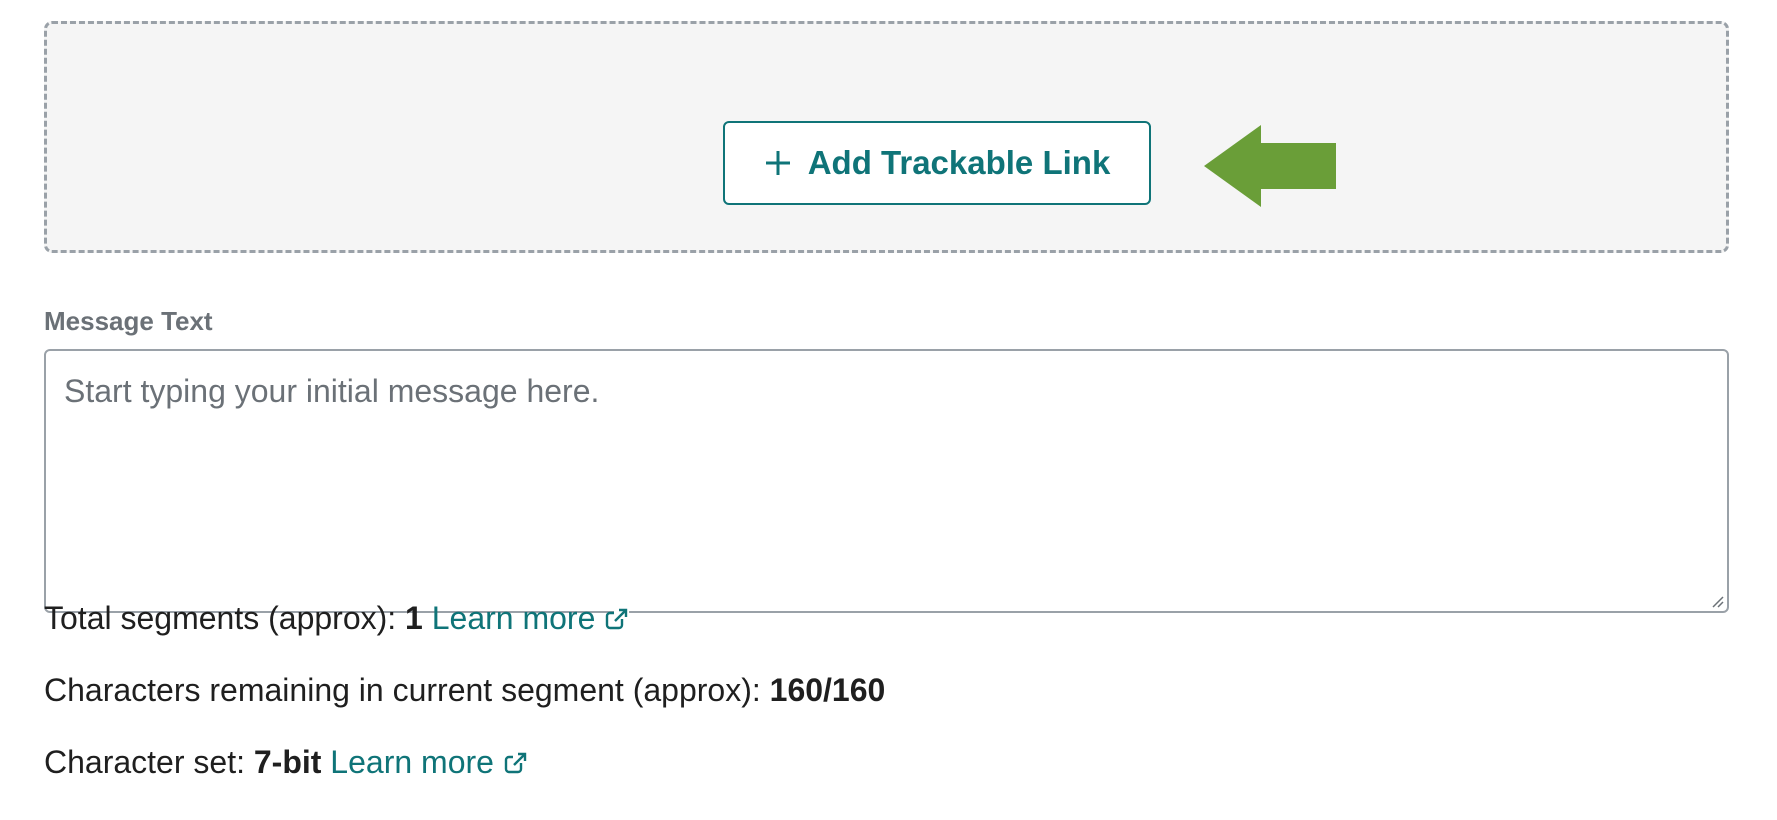 The image size is (1777, 820). What do you see at coordinates (959, 162) in the screenshot?
I see `add-trackable-link-label: Add Trackable Link` at bounding box center [959, 162].